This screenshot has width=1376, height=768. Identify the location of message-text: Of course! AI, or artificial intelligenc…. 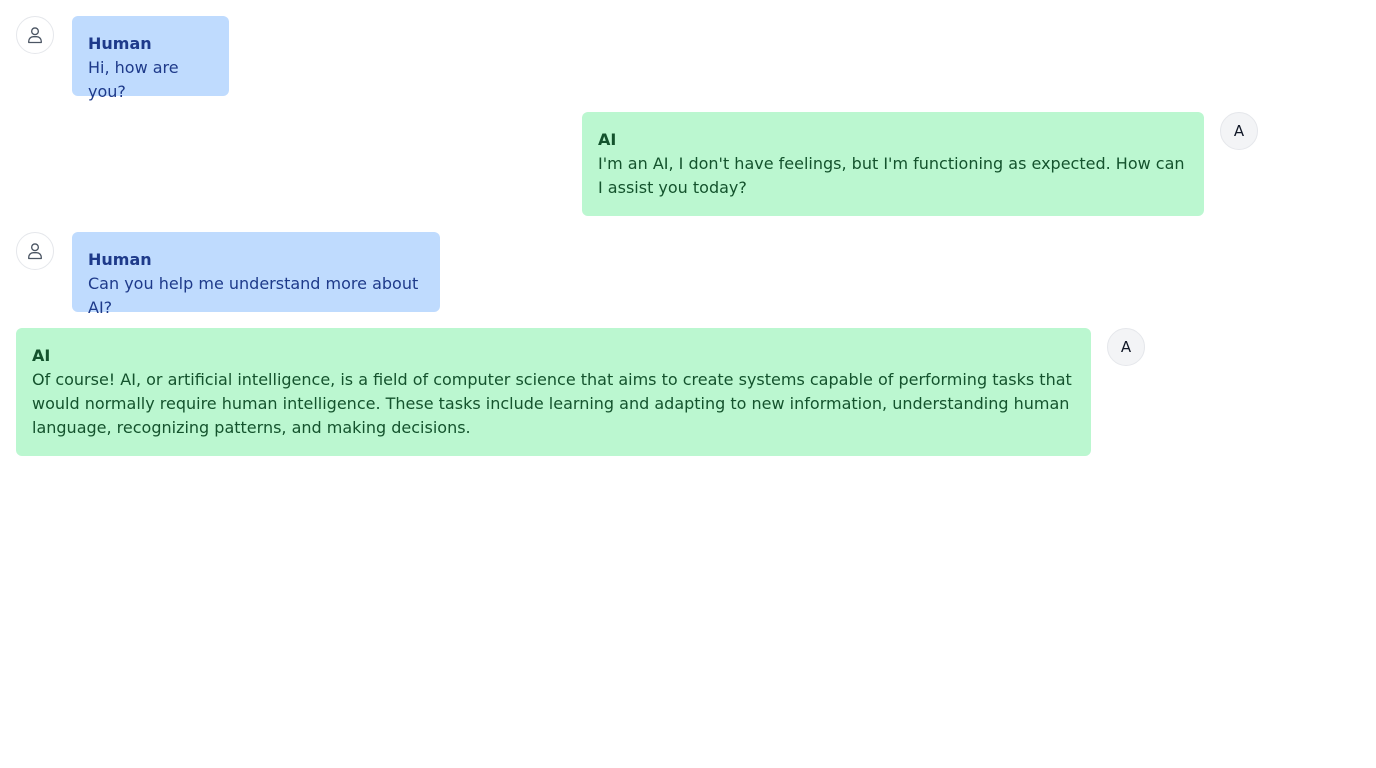
(552, 403).